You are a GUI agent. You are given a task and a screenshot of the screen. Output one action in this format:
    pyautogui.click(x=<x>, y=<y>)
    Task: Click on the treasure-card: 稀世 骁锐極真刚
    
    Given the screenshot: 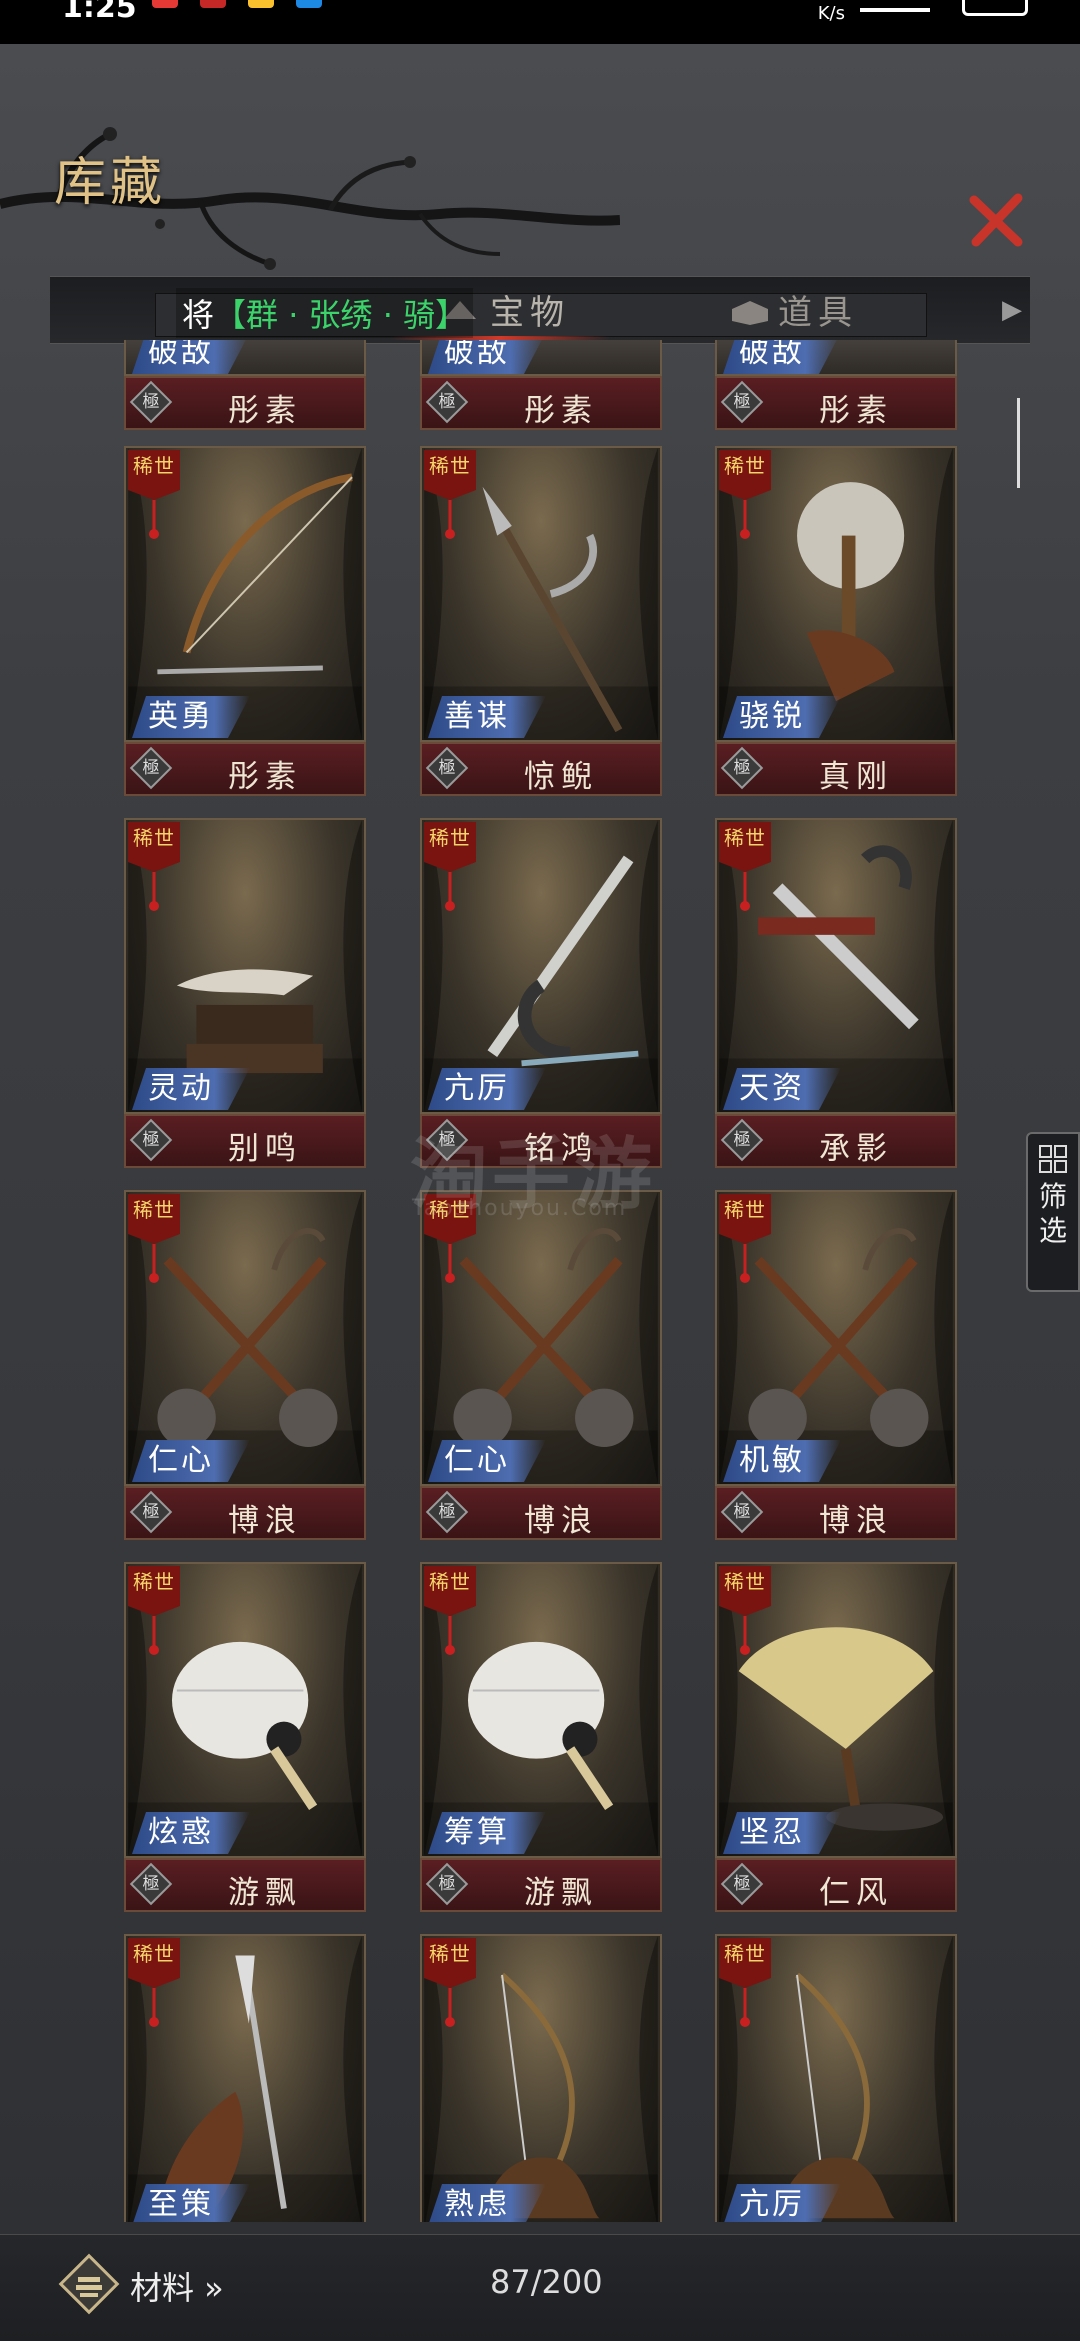 What is the action you would take?
    pyautogui.click(x=836, y=621)
    